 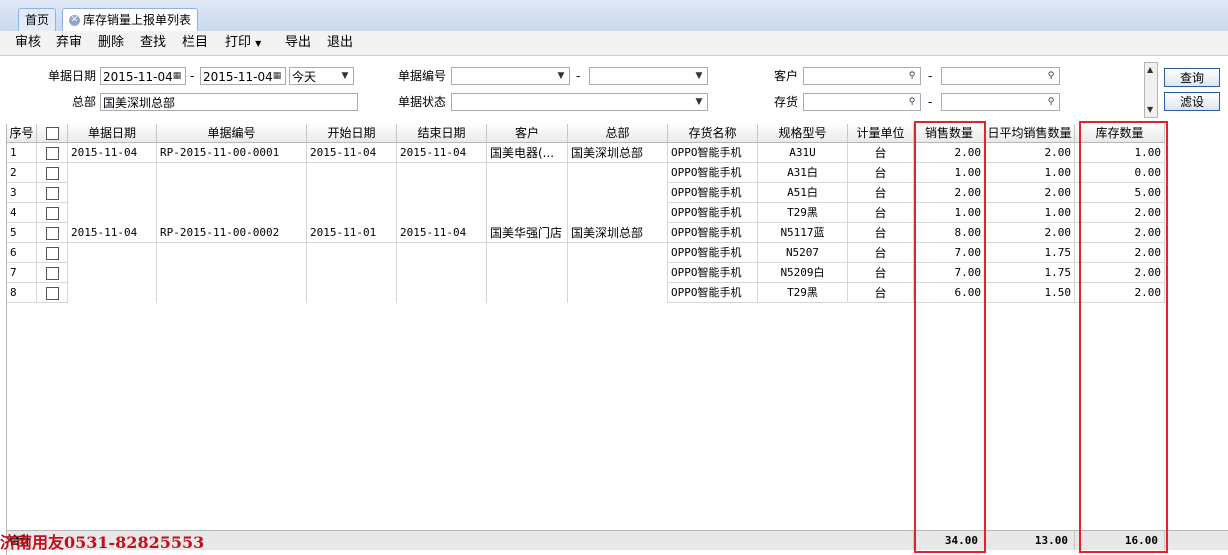 I want to click on date-range-select: 今天 ▼, so click(x=321, y=76).